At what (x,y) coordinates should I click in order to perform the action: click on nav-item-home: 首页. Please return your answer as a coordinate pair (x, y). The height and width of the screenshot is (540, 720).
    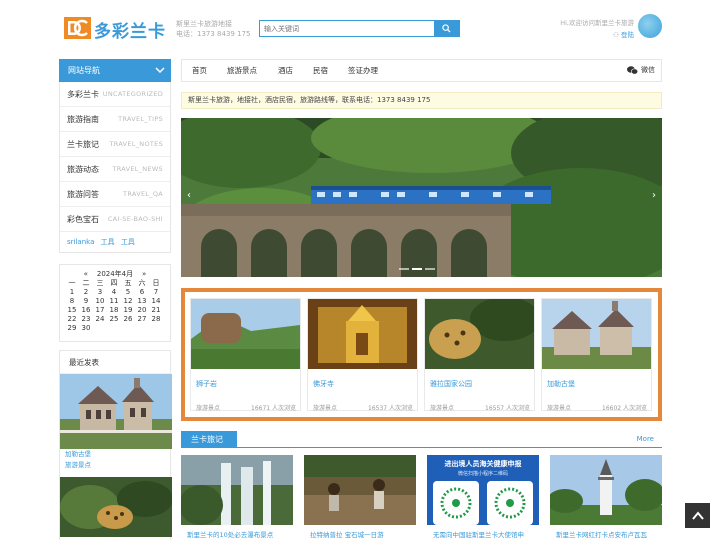
    Looking at the image, I should click on (199, 70).